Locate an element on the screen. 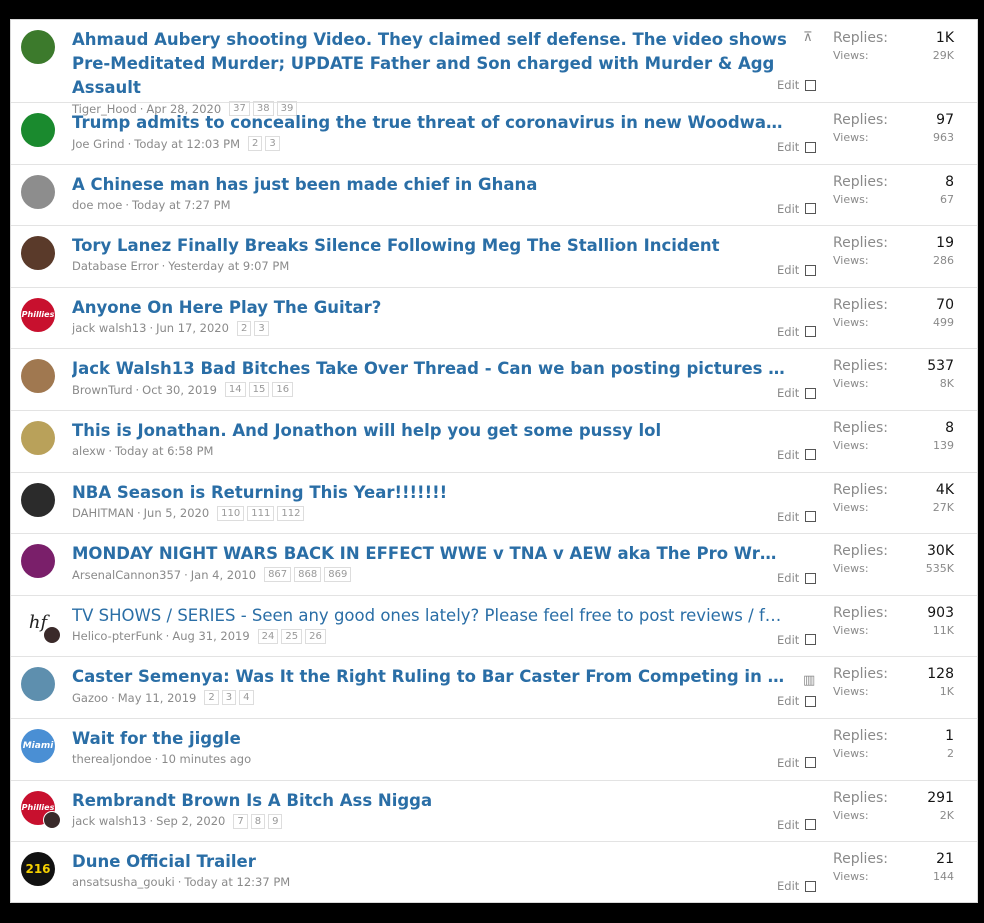 The width and height of the screenshot is (984, 923). thread-date: Today at 7:27 PM is located at coordinates (181, 205).